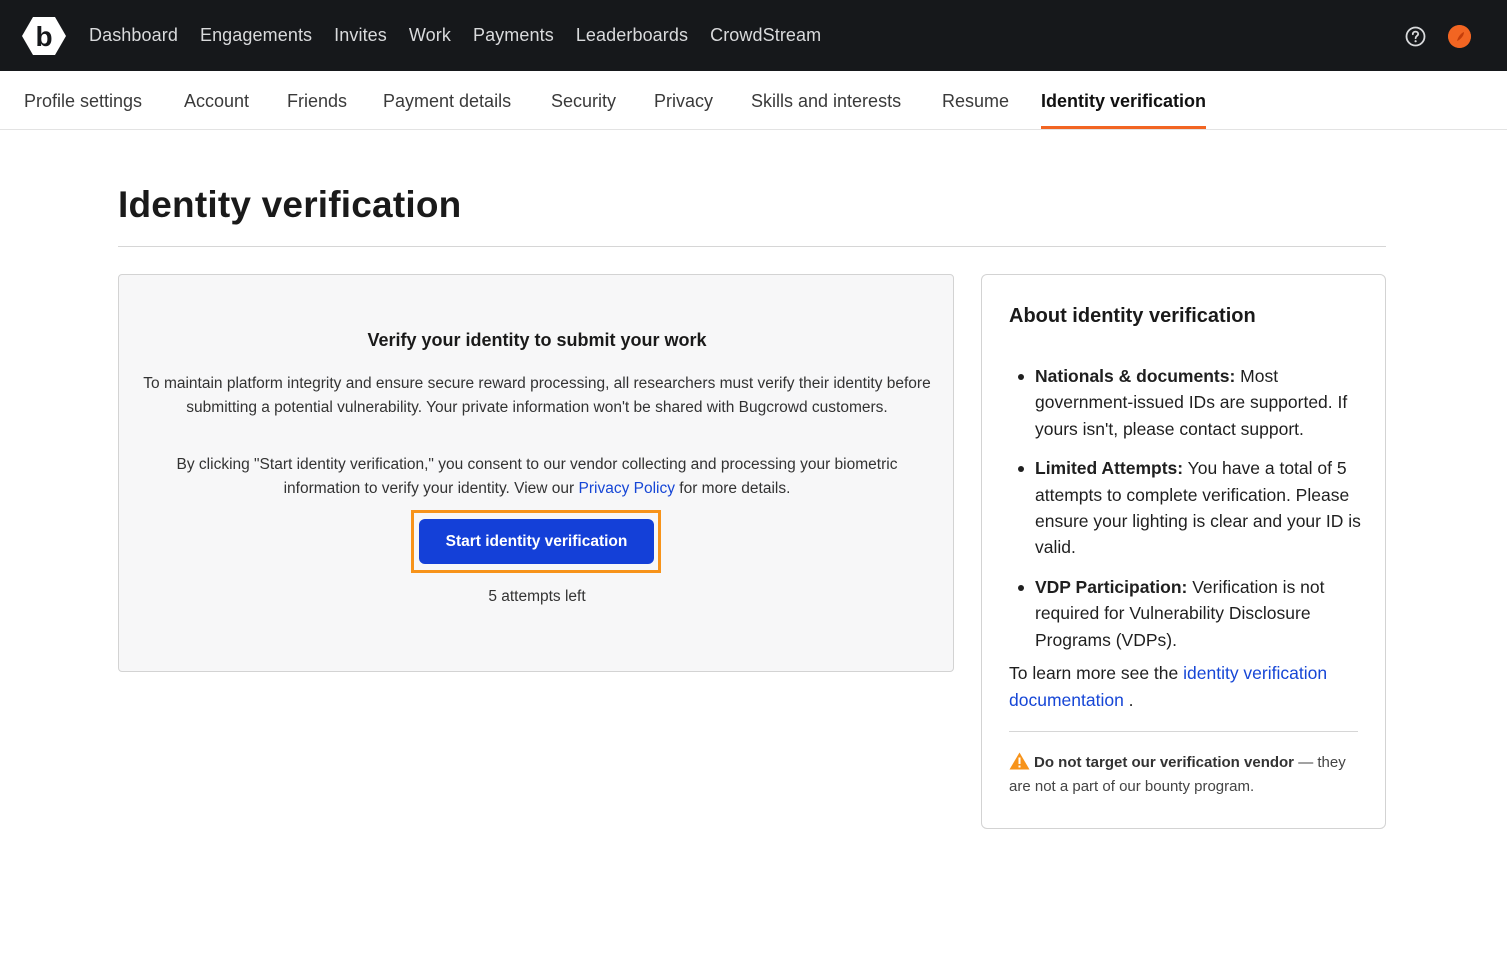 The height and width of the screenshot is (968, 1507). I want to click on about-title: About identity verification, so click(1132, 316).